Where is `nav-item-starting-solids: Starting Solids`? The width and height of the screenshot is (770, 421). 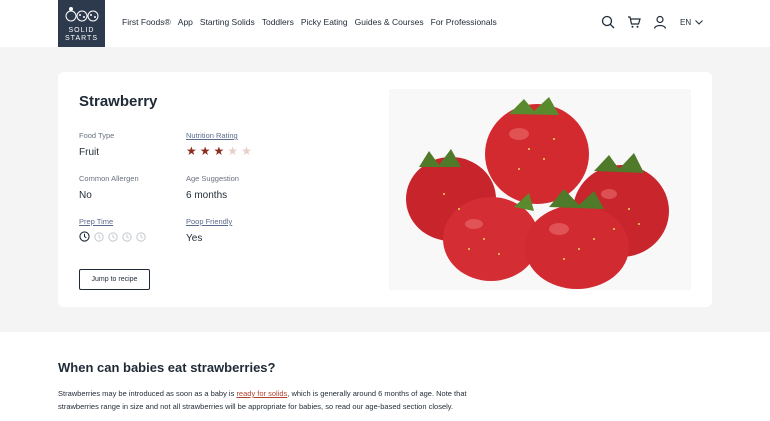 nav-item-starting-solids: Starting Solids is located at coordinates (227, 22).